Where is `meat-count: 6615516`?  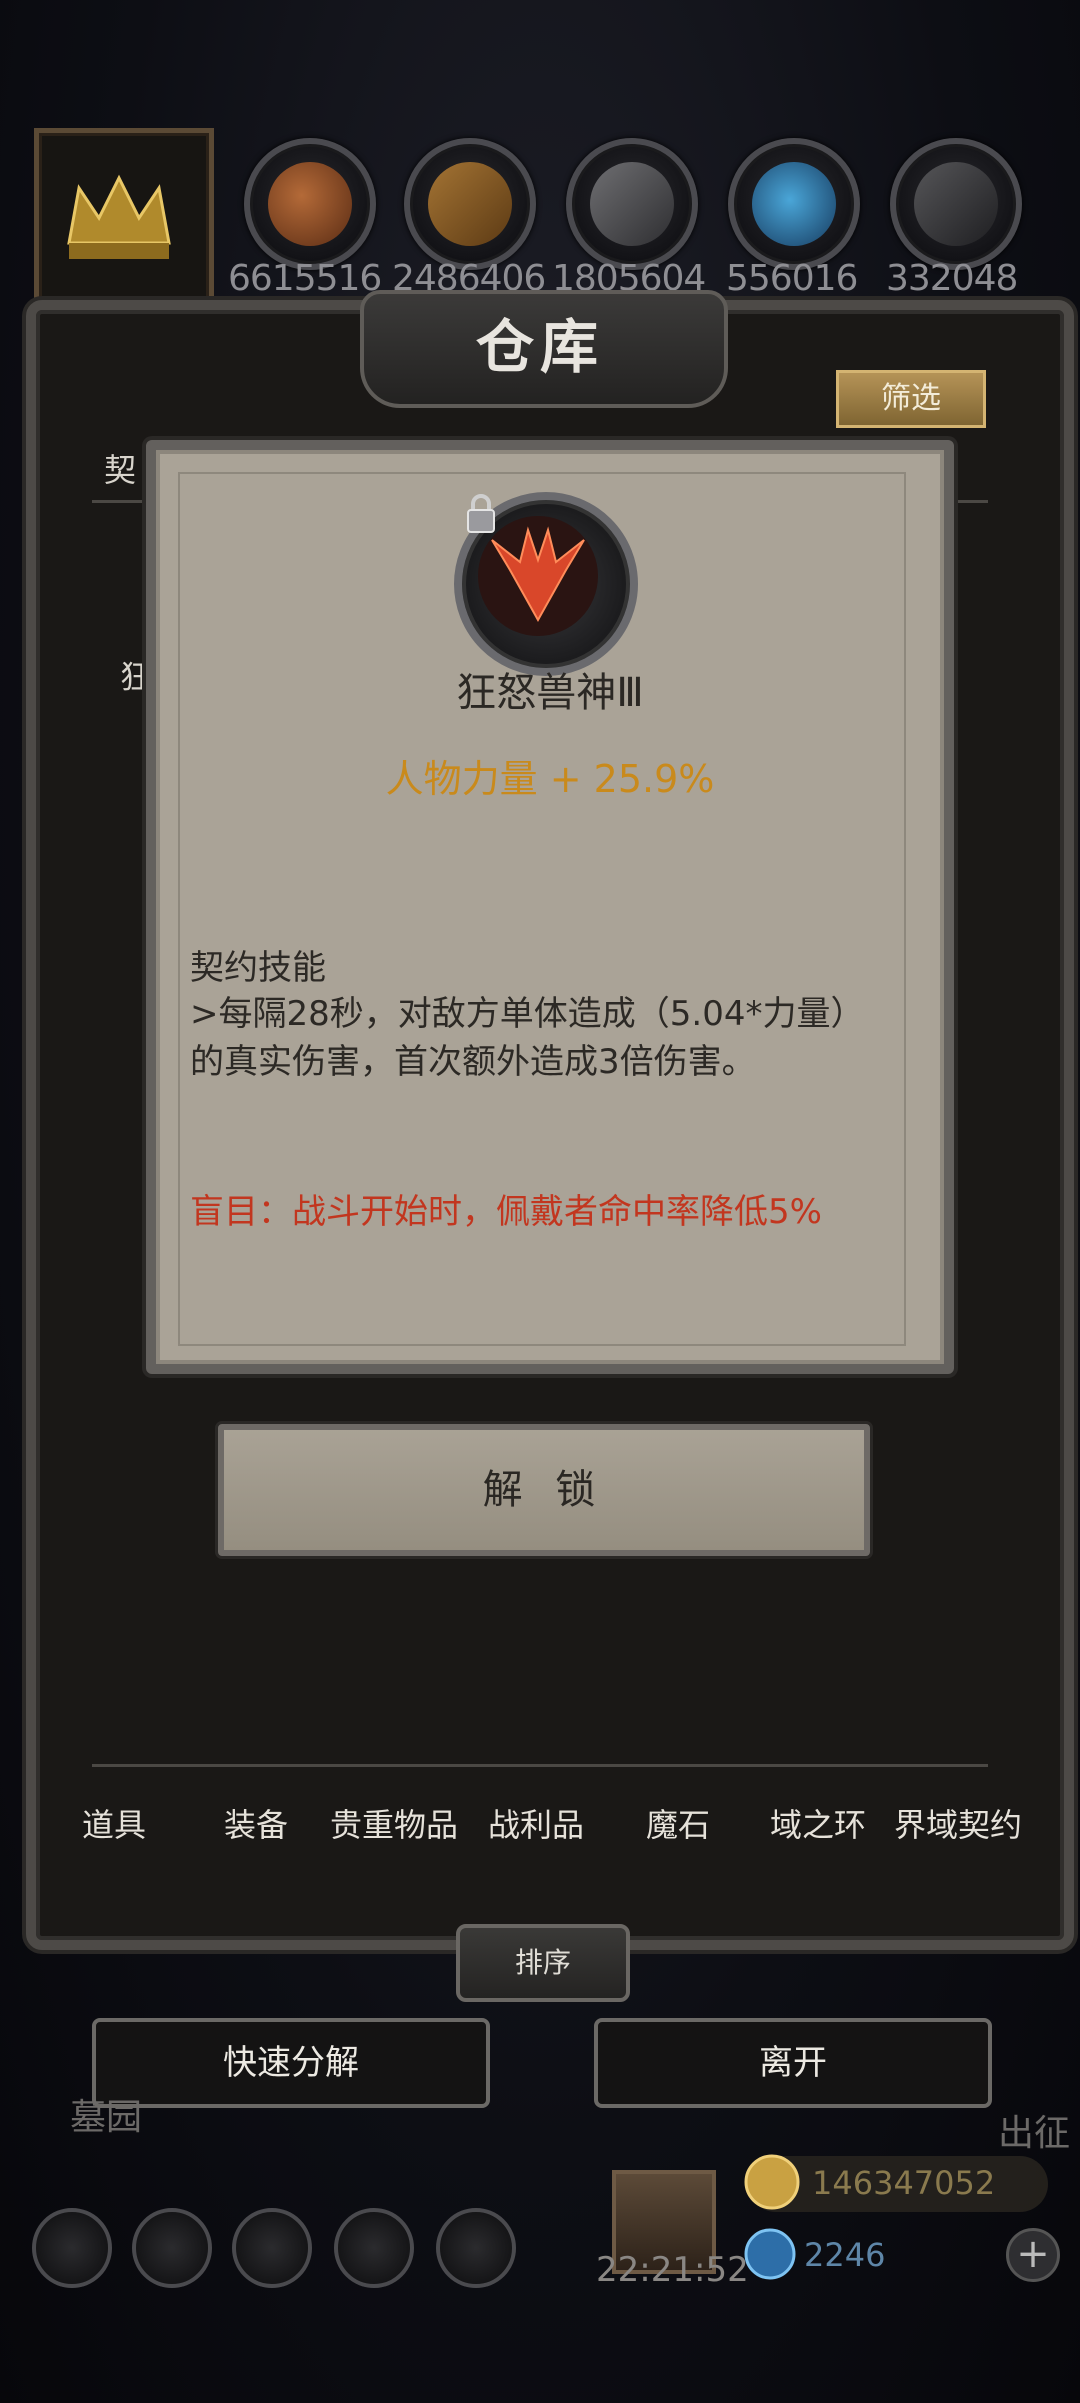
meat-count: 6615516 is located at coordinates (305, 278).